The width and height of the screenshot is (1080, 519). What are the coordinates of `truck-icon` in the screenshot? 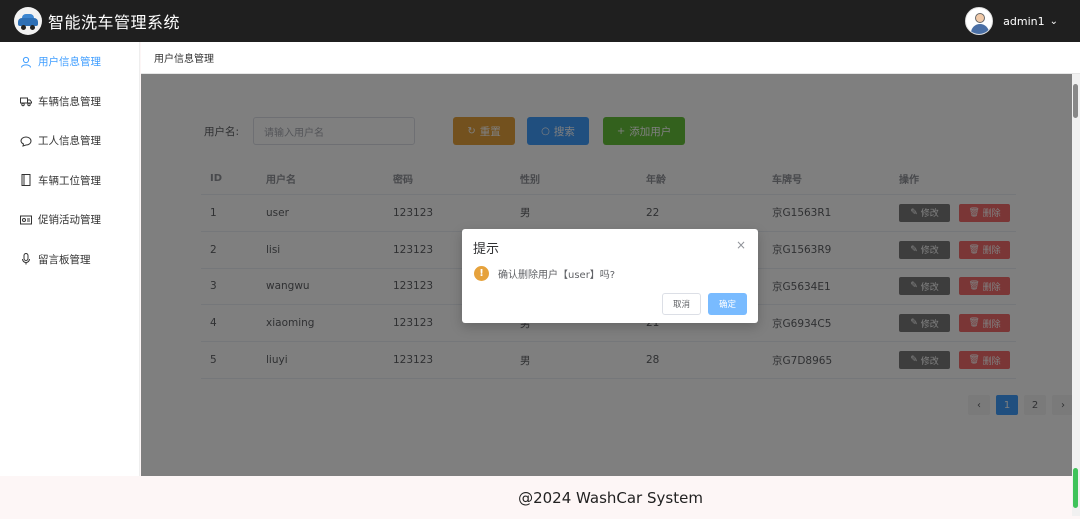 It's located at (26, 101).